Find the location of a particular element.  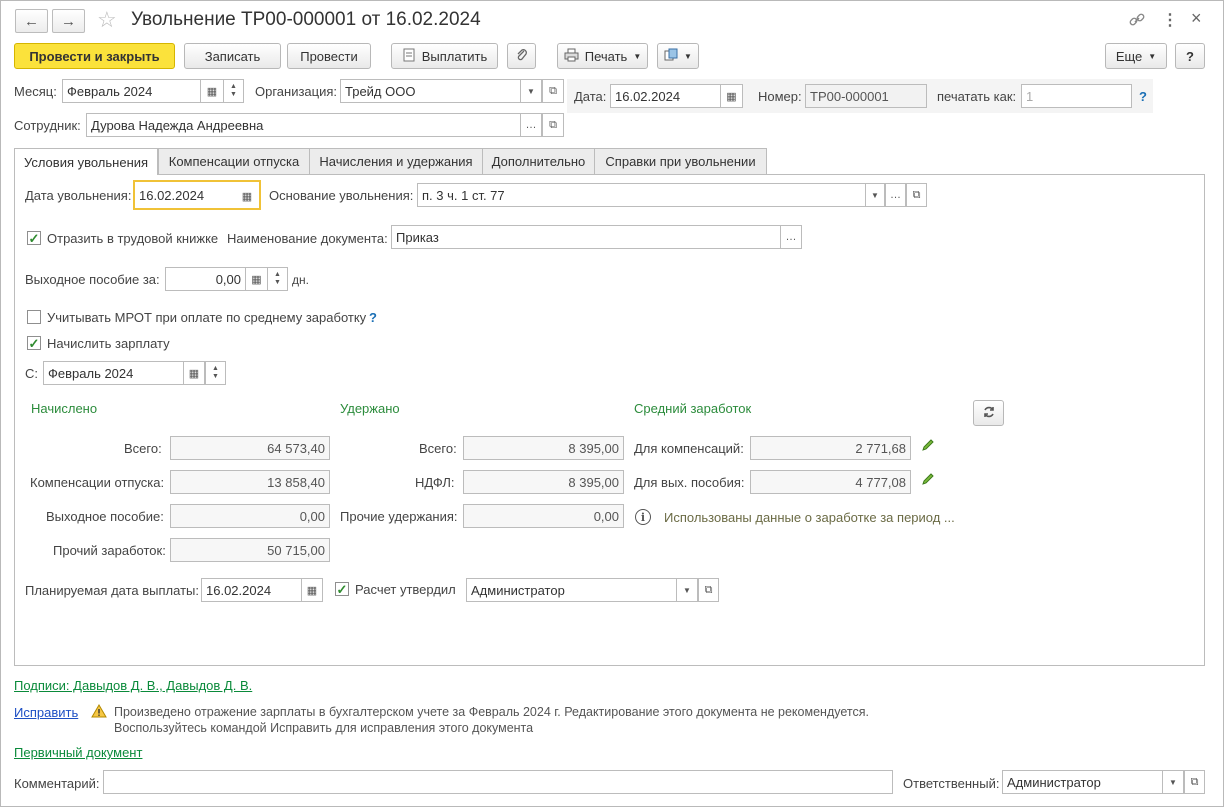

basis-input: п. 3 ч. 1 ст. 77 is located at coordinates (661, 195).